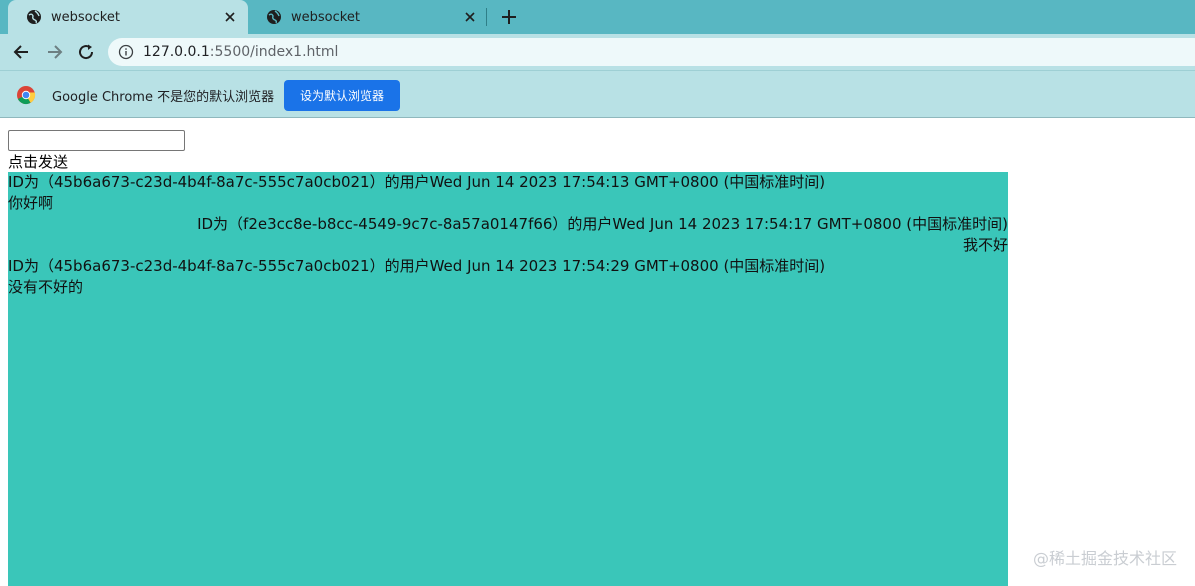 This screenshot has width=1195, height=586. I want to click on message-input, so click(96, 140).